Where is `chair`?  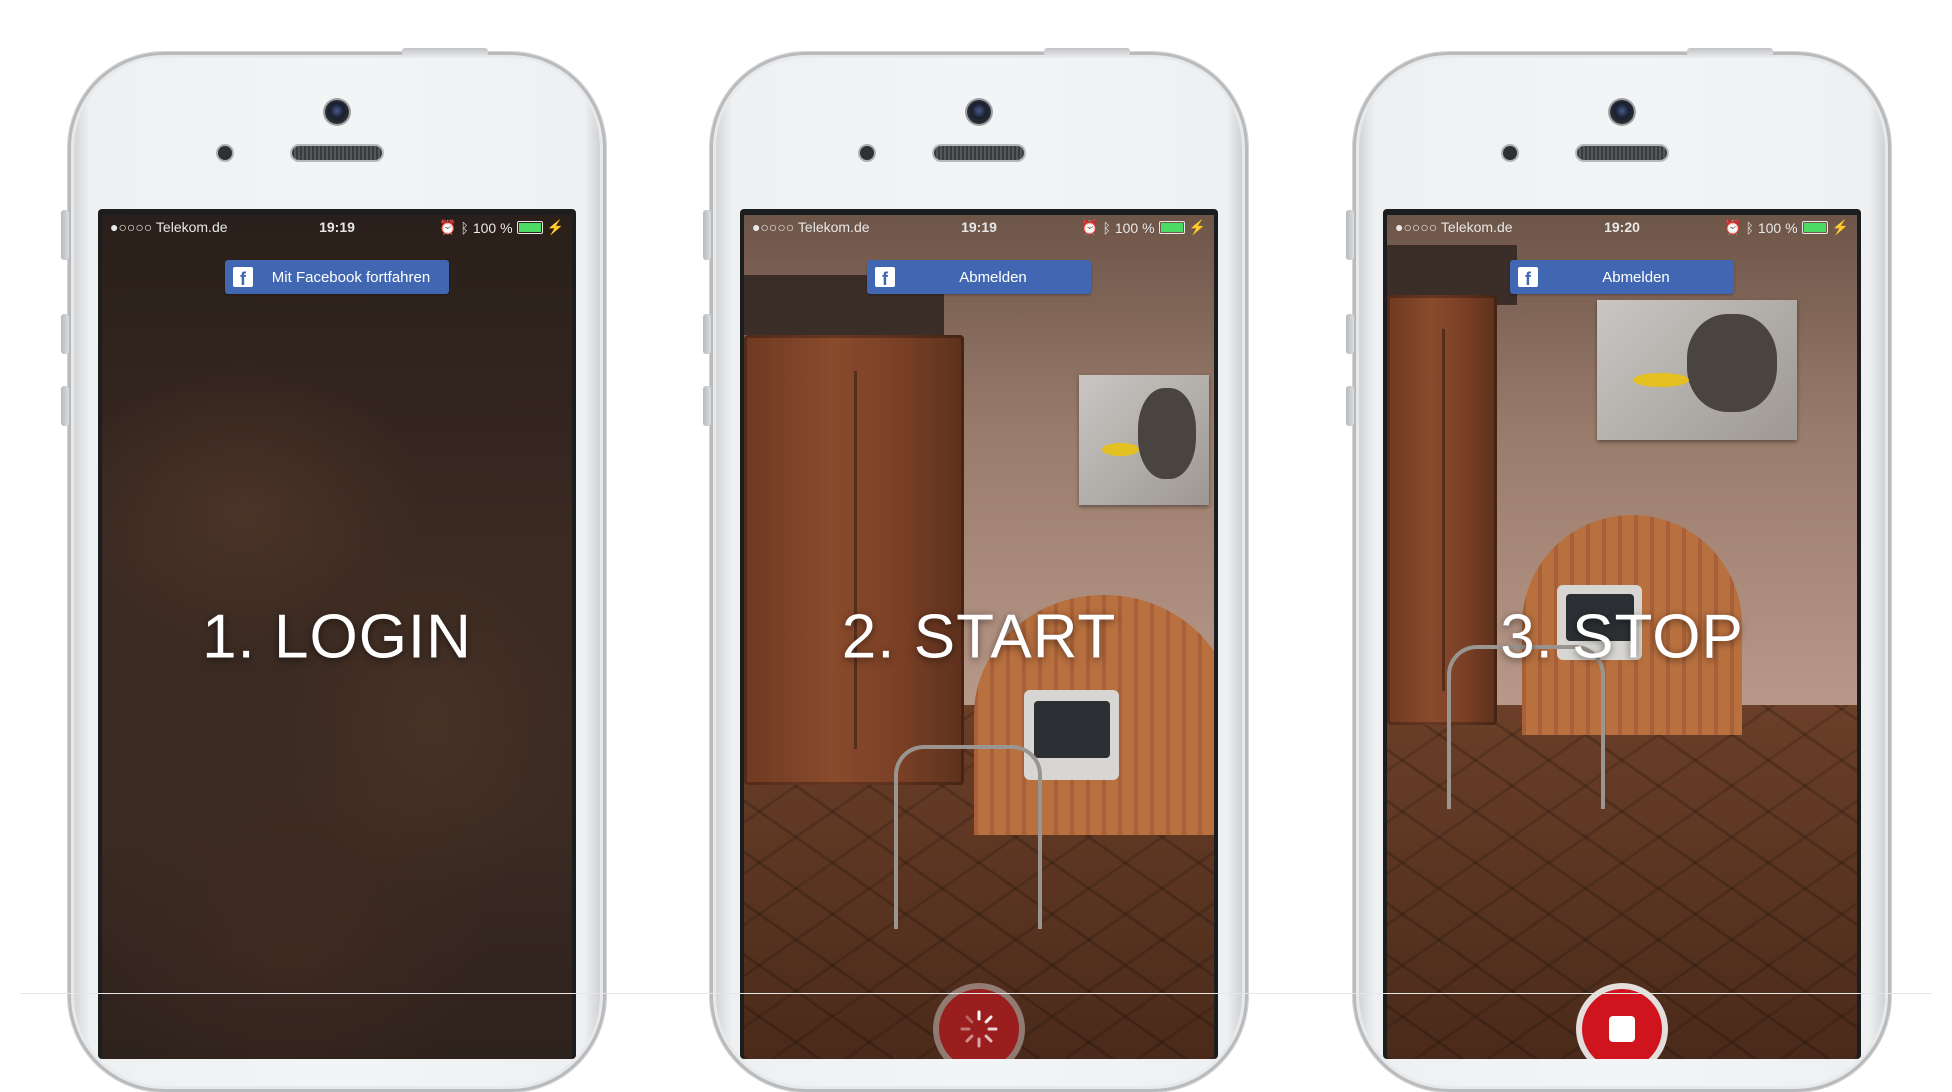
chair is located at coordinates (968, 837).